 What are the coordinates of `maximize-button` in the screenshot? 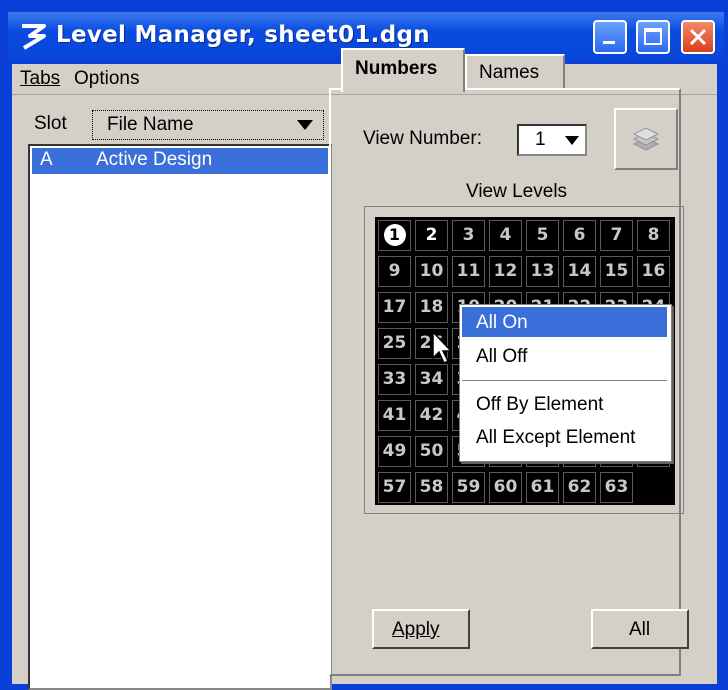 It's located at (653, 37).